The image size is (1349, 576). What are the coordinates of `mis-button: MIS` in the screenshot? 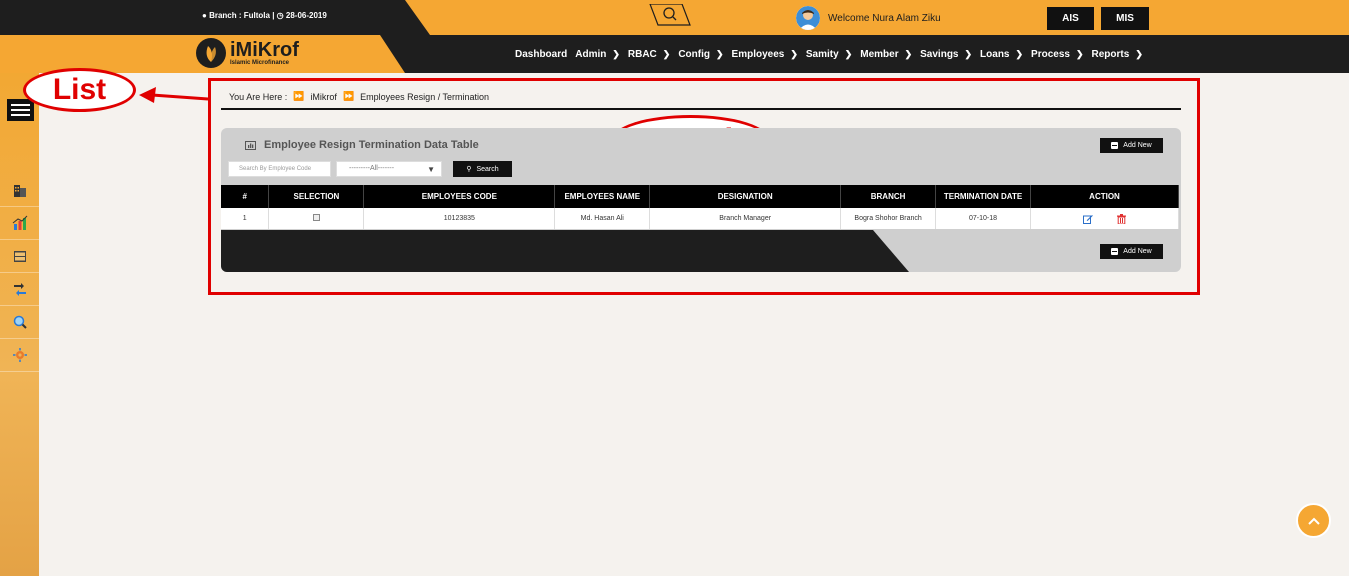 It's located at (1125, 18).